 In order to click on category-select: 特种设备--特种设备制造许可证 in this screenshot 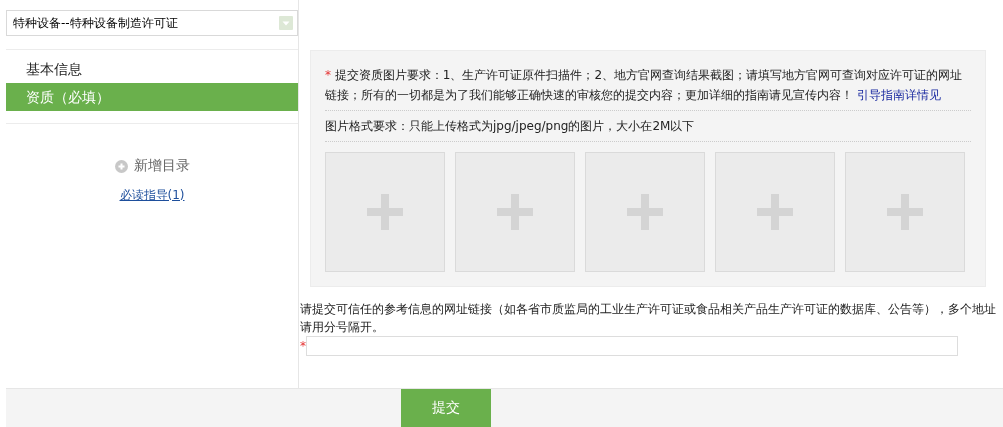, I will do `click(152, 23)`.